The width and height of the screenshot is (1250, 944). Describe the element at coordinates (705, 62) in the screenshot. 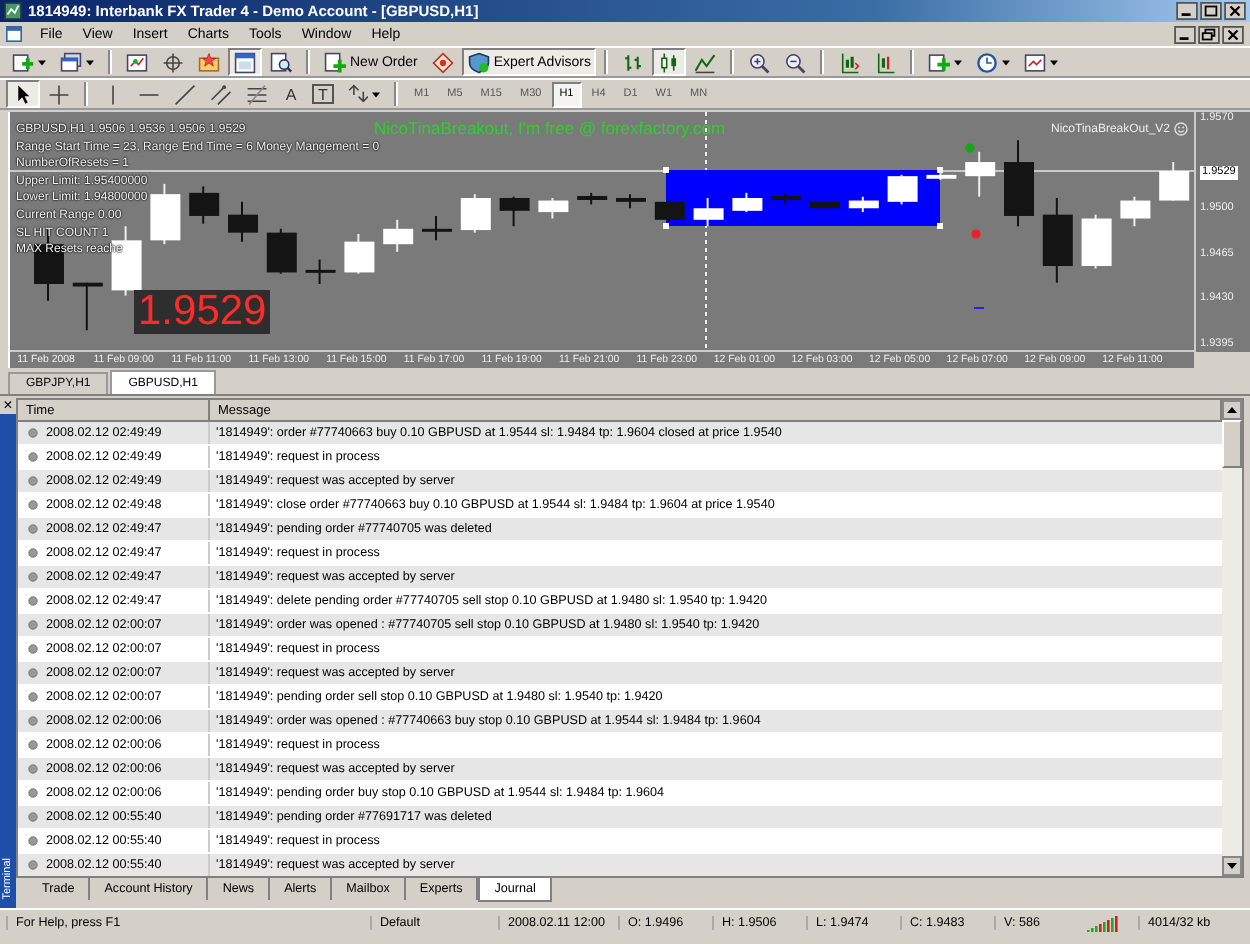

I see `line-chart-icon` at that location.